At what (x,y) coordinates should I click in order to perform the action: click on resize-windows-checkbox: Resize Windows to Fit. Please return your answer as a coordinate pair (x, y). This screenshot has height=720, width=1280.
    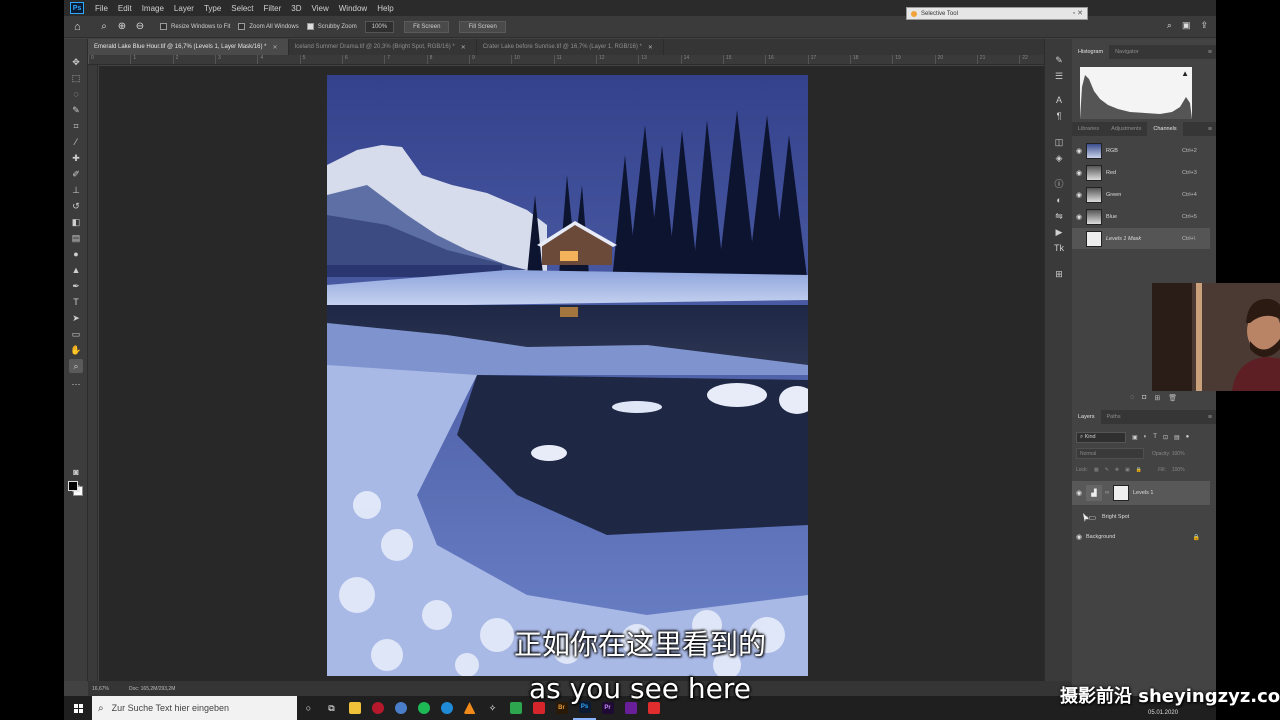
    Looking at the image, I should click on (195, 26).